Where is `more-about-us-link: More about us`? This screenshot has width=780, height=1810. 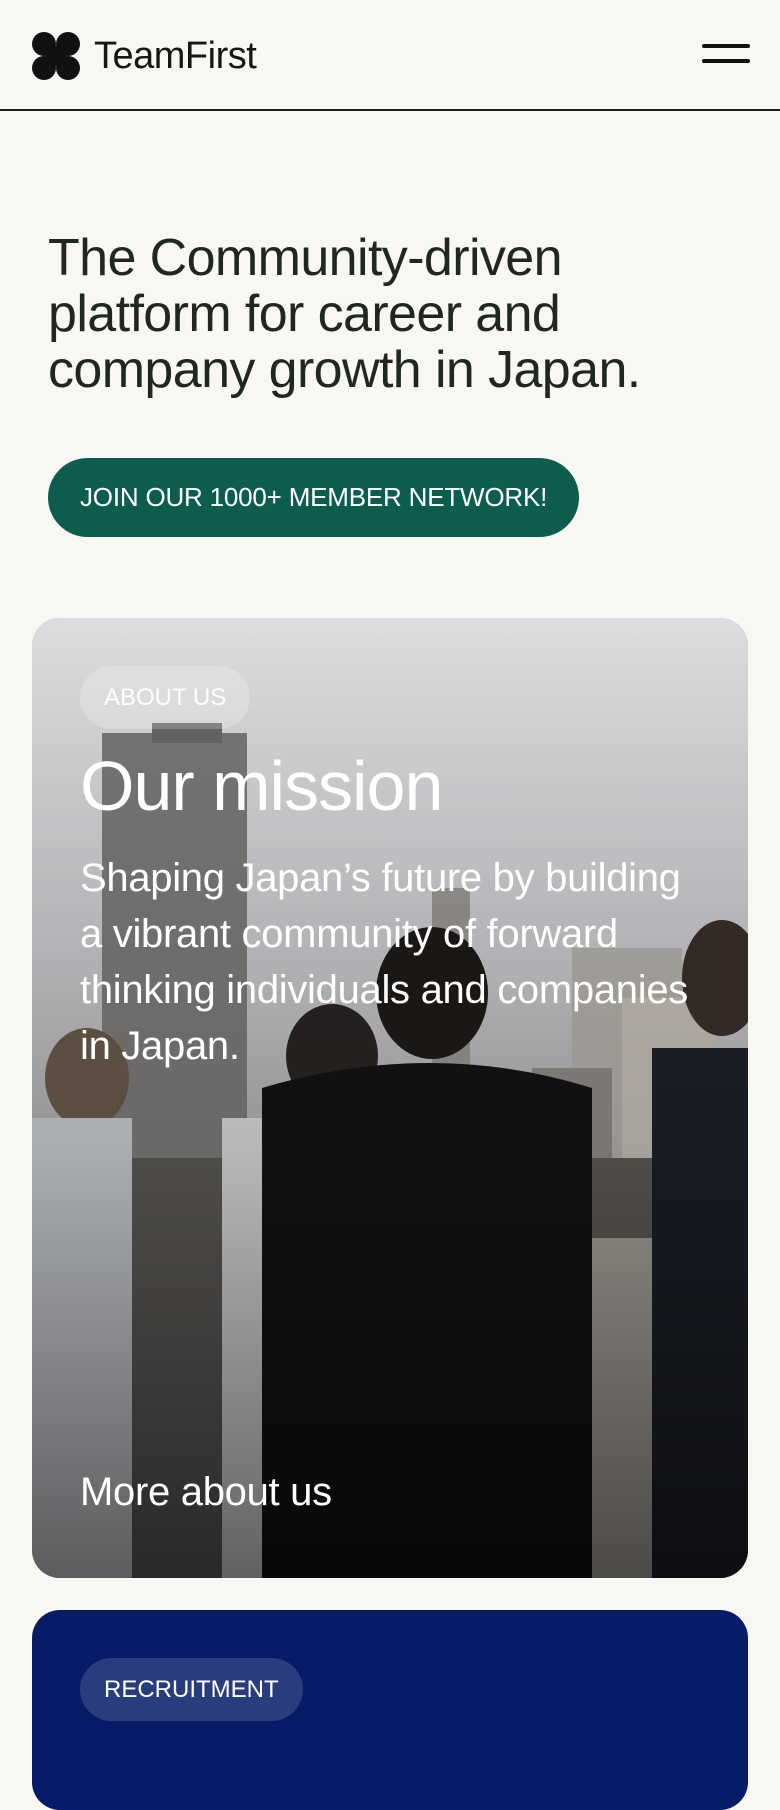 more-about-us-link: More about us is located at coordinates (206, 1492).